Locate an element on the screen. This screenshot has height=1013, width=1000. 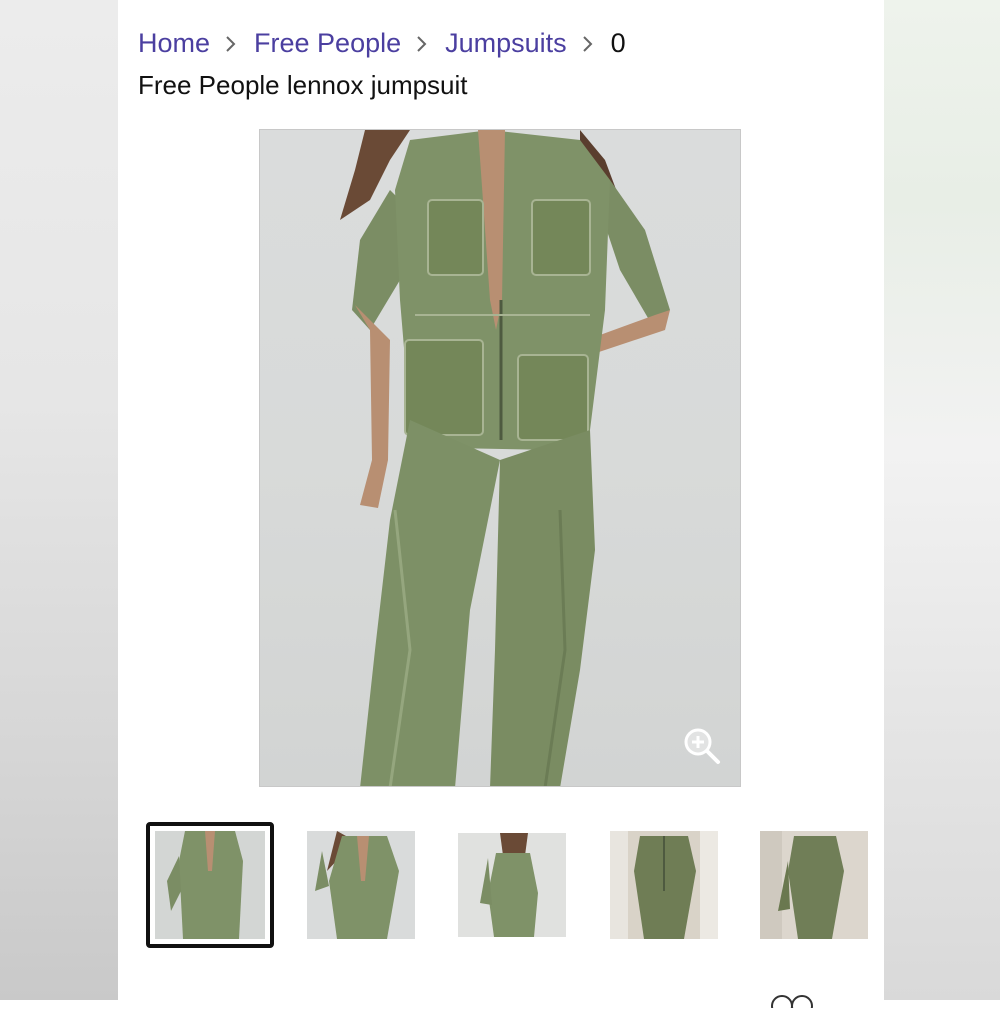
blurred-background-left is located at coordinates (59, 500).